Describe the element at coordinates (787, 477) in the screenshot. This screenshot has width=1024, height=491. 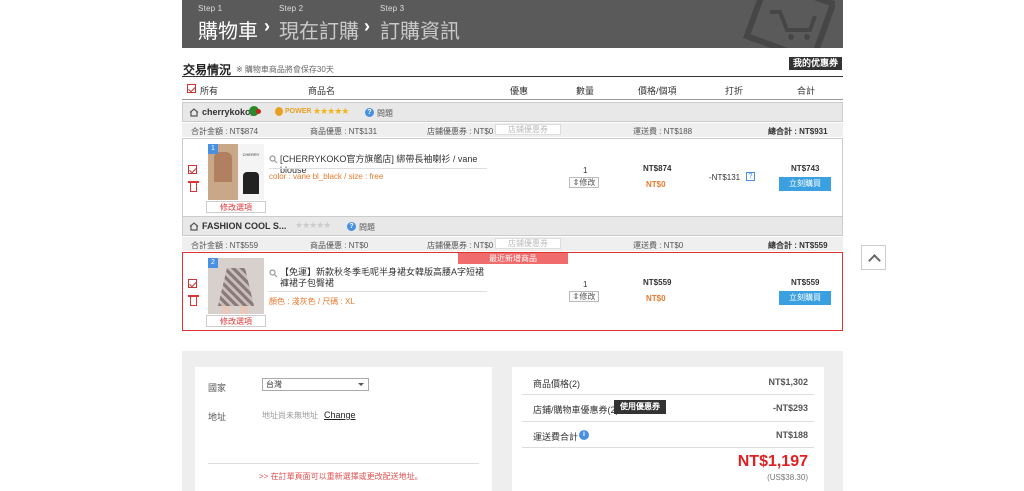
I see `grand-total-usd: (US$38.30)` at that location.